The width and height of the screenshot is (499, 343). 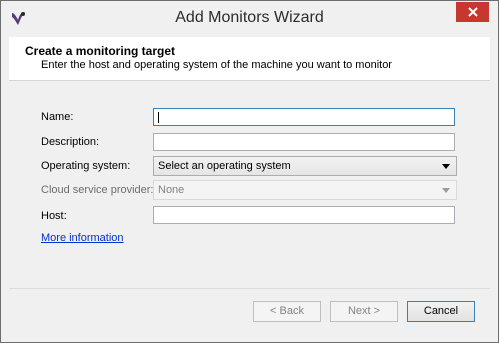 I want to click on close-icon, so click(x=472, y=12).